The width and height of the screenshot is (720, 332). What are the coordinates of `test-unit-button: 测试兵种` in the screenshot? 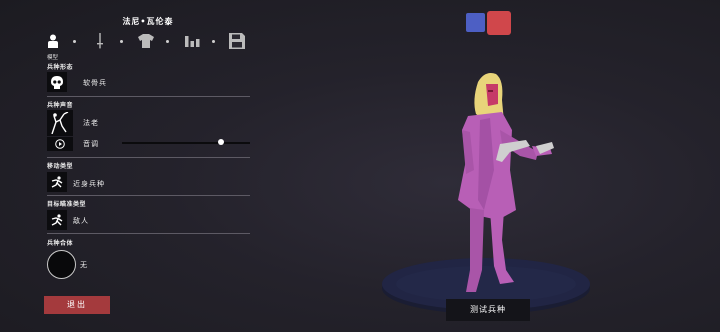 It's located at (488, 310).